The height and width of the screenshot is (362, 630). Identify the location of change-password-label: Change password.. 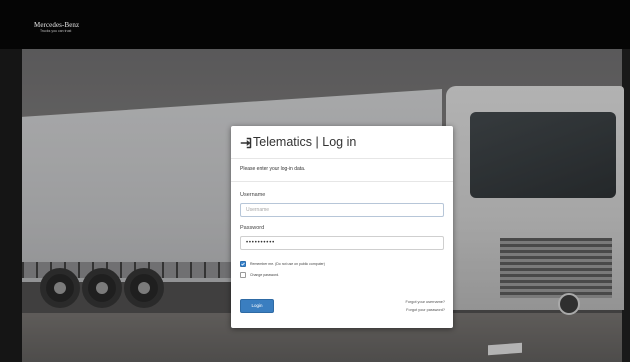
(265, 274).